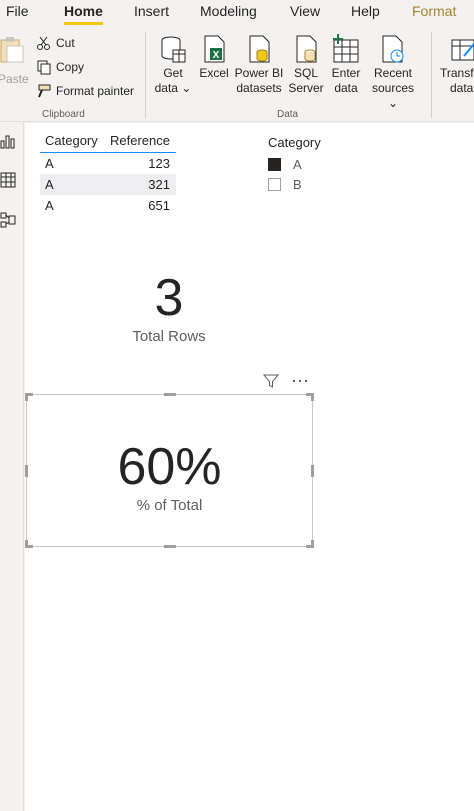 This screenshot has width=474, height=811. What do you see at coordinates (393, 95) in the screenshot?
I see `recent-label-2: sources ⌄` at bounding box center [393, 95].